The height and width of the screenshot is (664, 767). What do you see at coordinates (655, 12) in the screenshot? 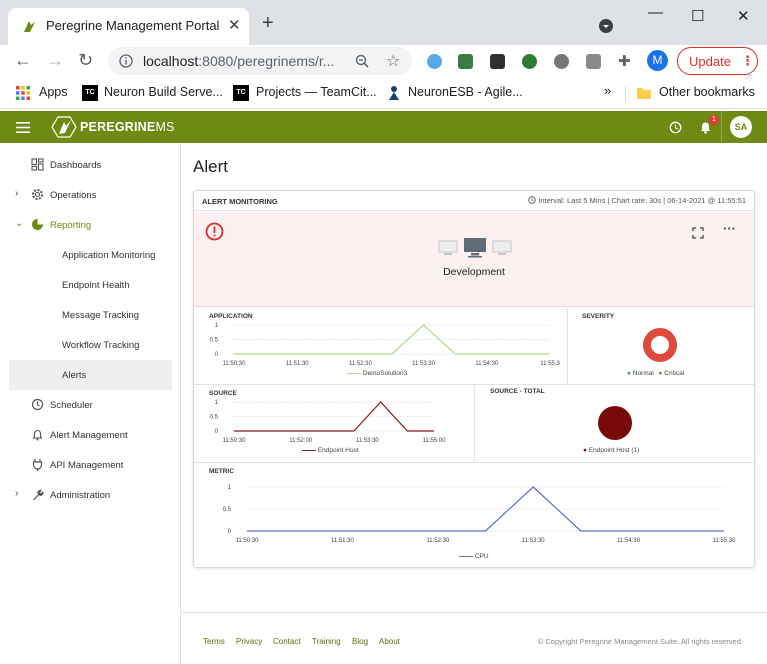
I see `minimize-icon: —` at bounding box center [655, 12].